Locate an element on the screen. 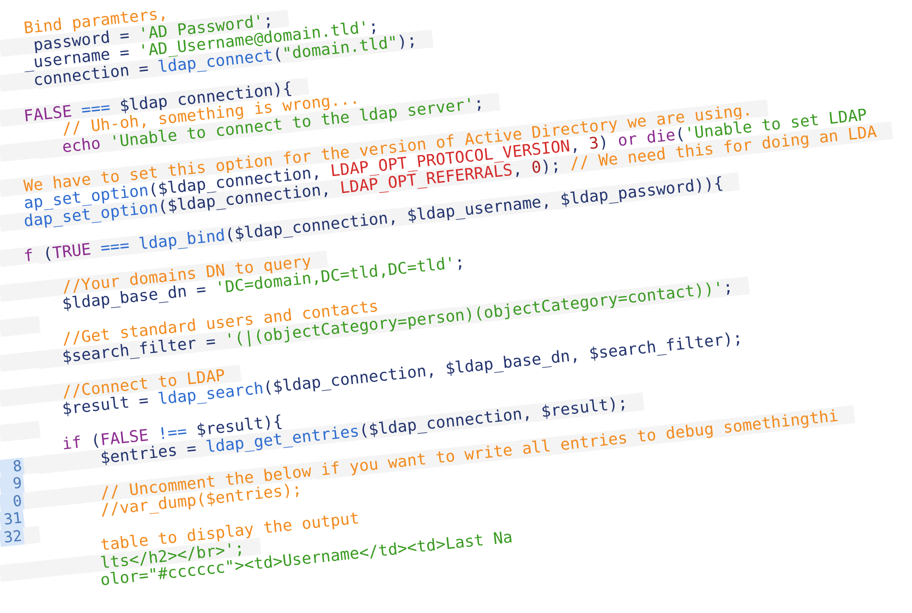 Image resolution: width=912 pixels, height=613 pixels. line-number: 9 is located at coordinates (12, 484).